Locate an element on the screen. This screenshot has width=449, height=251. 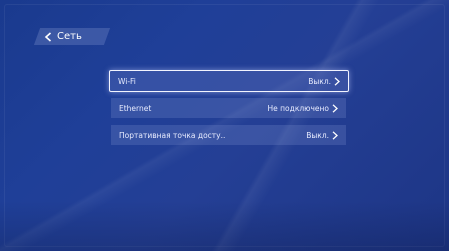
chevron-left-icon is located at coordinates (48, 36).